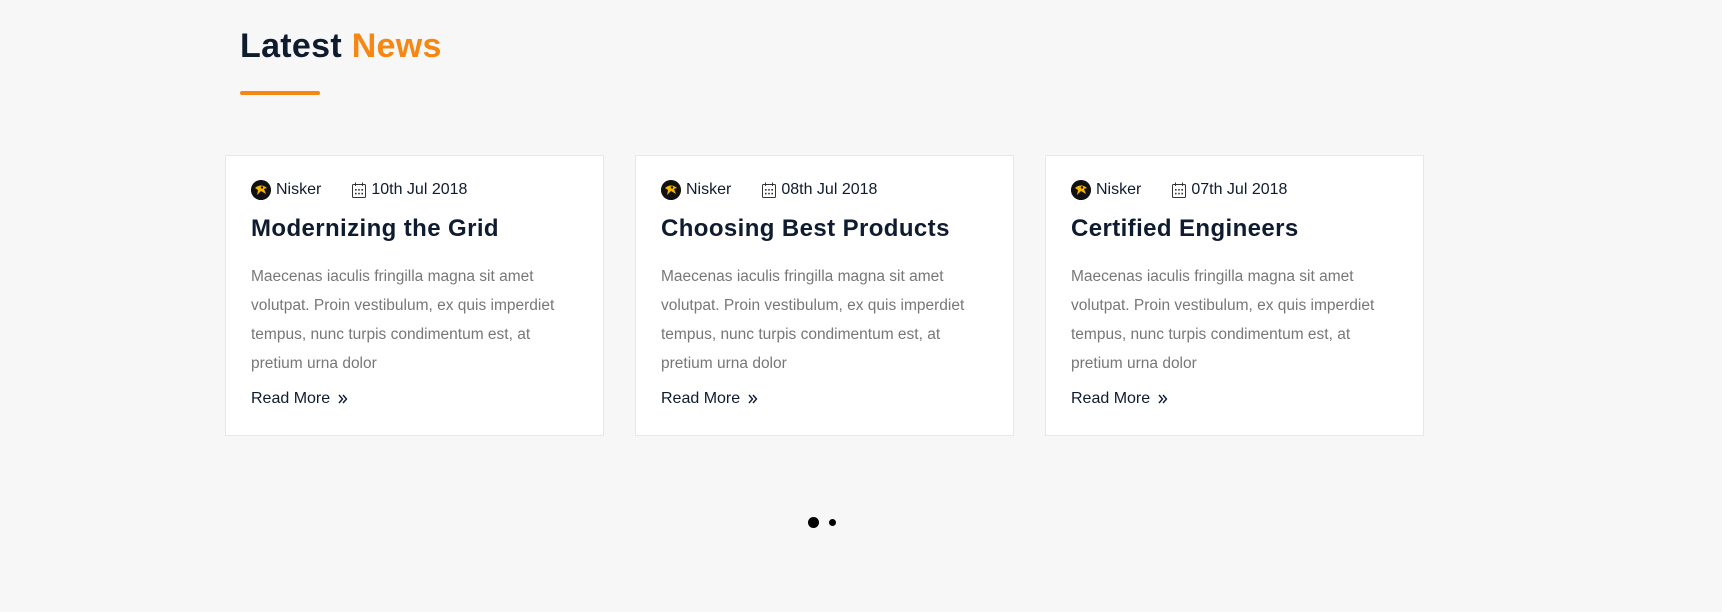 Image resolution: width=1722 pixels, height=612 pixels. I want to click on card-meta: Nisker 10th Jul 2018, so click(414, 190).